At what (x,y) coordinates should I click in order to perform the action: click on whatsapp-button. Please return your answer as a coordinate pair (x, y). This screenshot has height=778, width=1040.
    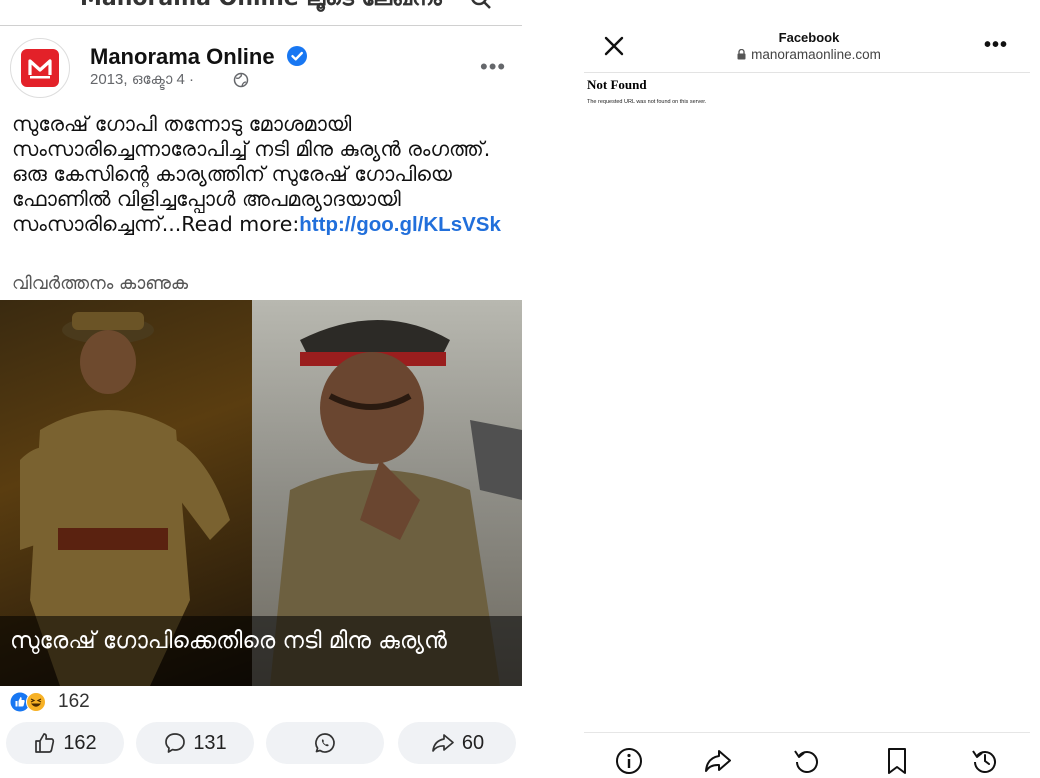
    Looking at the image, I should click on (325, 743).